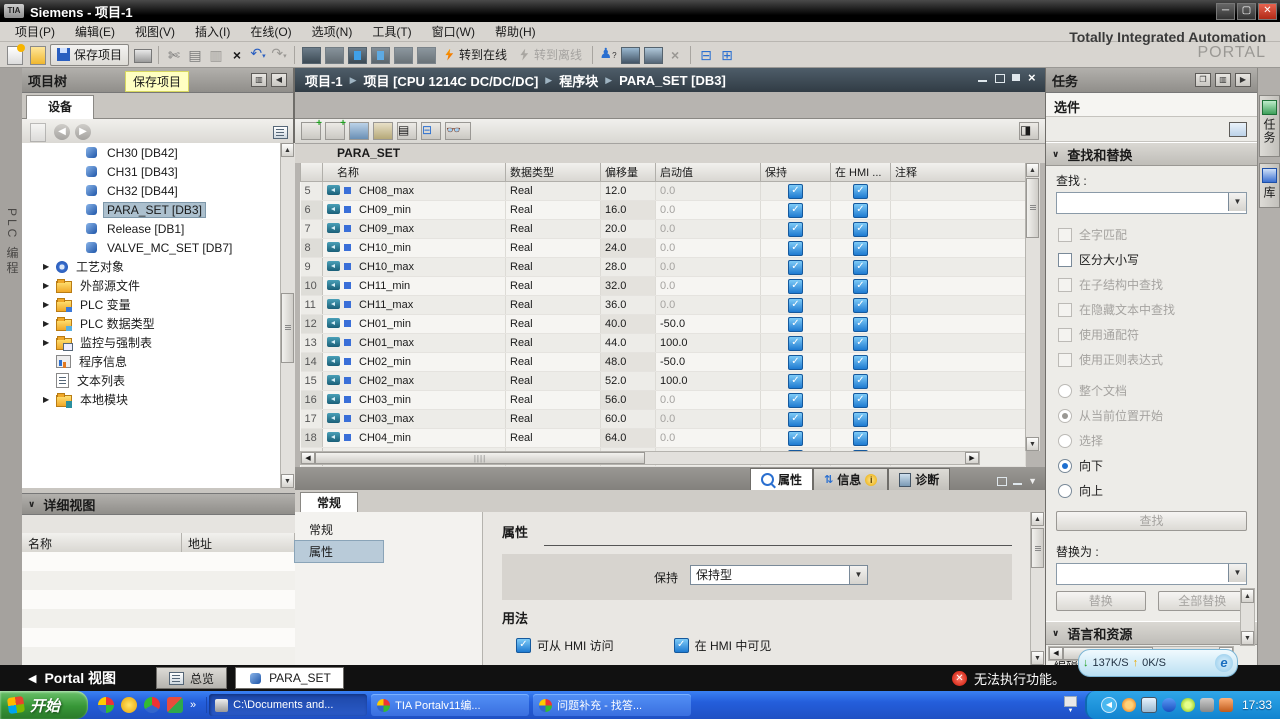 The image size is (1280, 719). What do you see at coordinates (1238, 129) in the screenshot?
I see `new-window-icon` at bounding box center [1238, 129].